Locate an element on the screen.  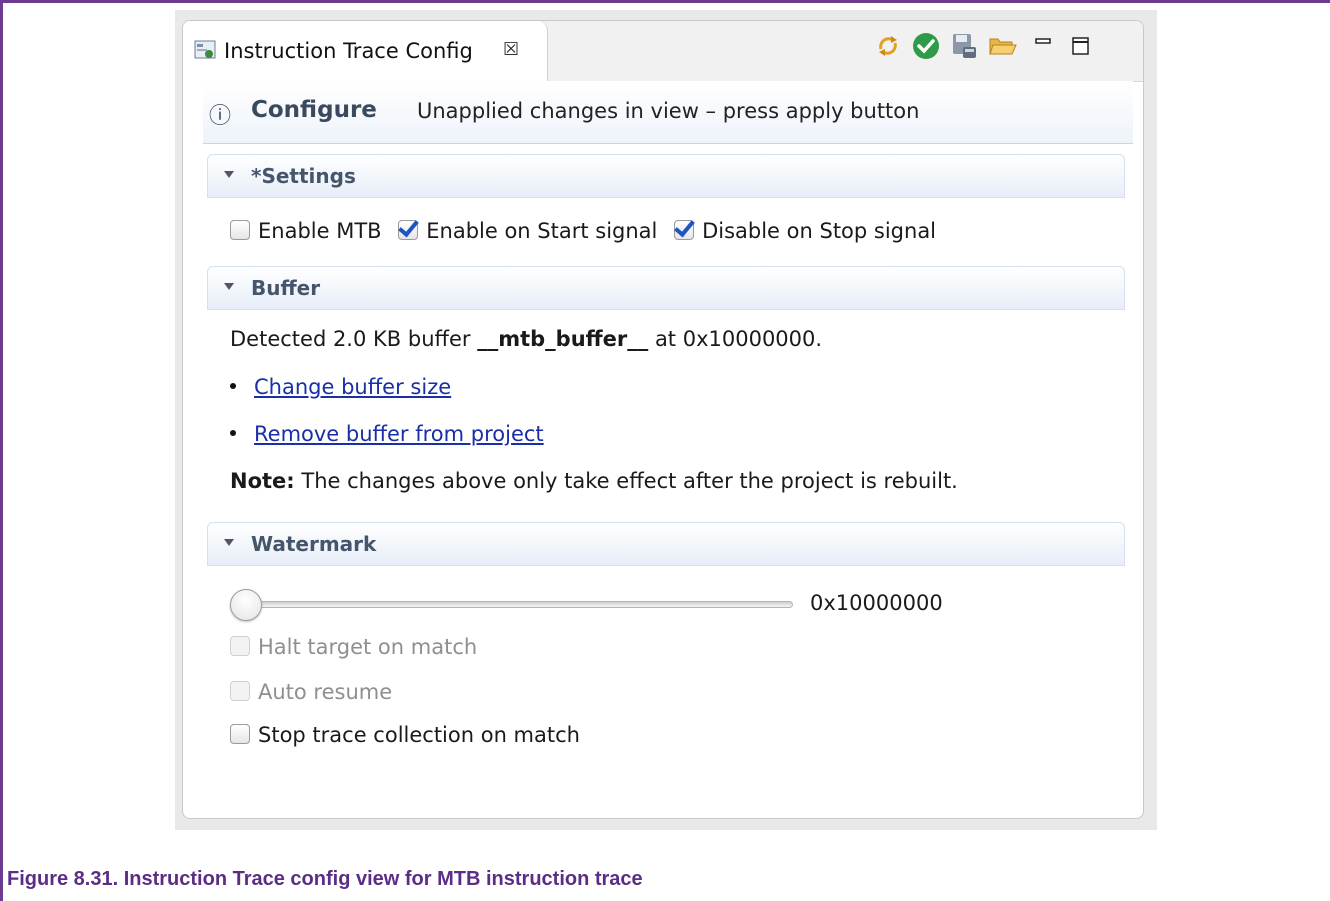
list-item: Remove buffer from project is located at coordinates (387, 434).